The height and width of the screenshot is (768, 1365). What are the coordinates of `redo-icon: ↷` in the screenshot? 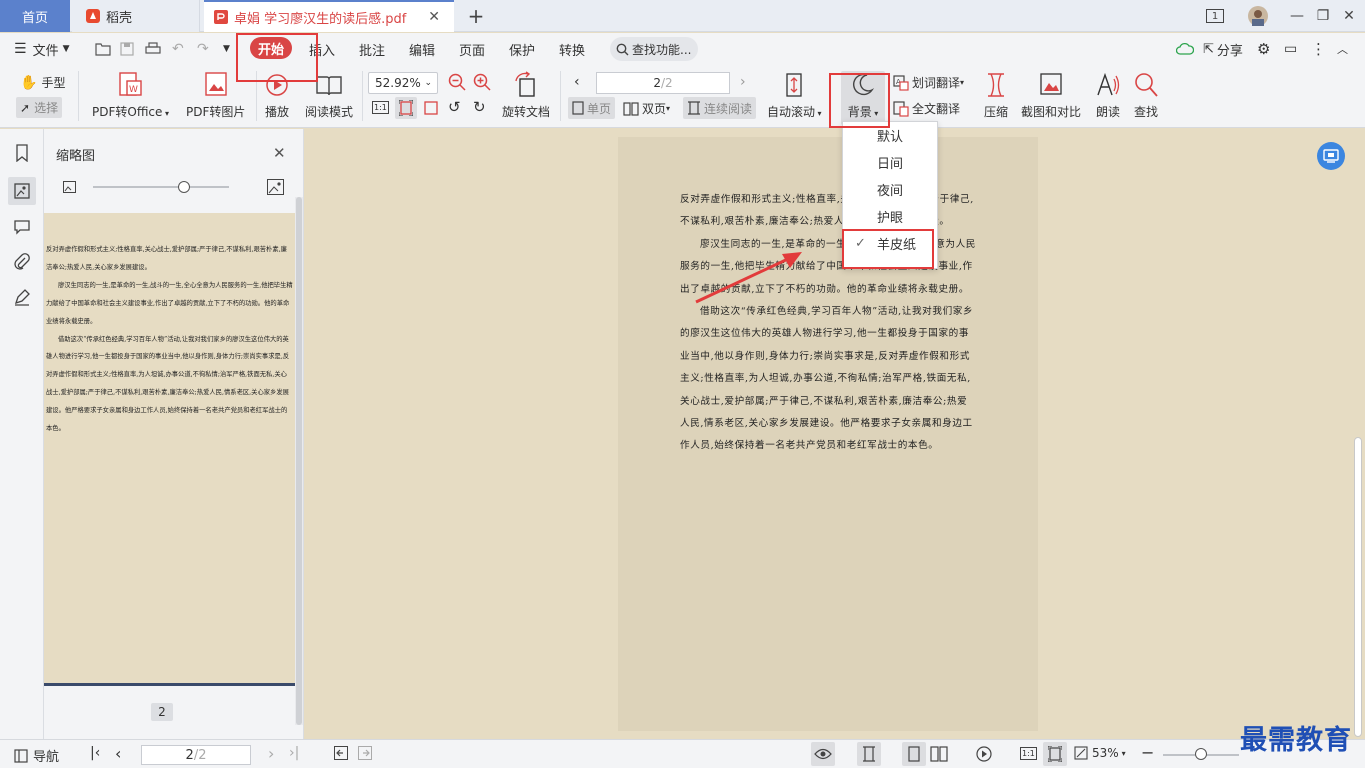 It's located at (203, 49).